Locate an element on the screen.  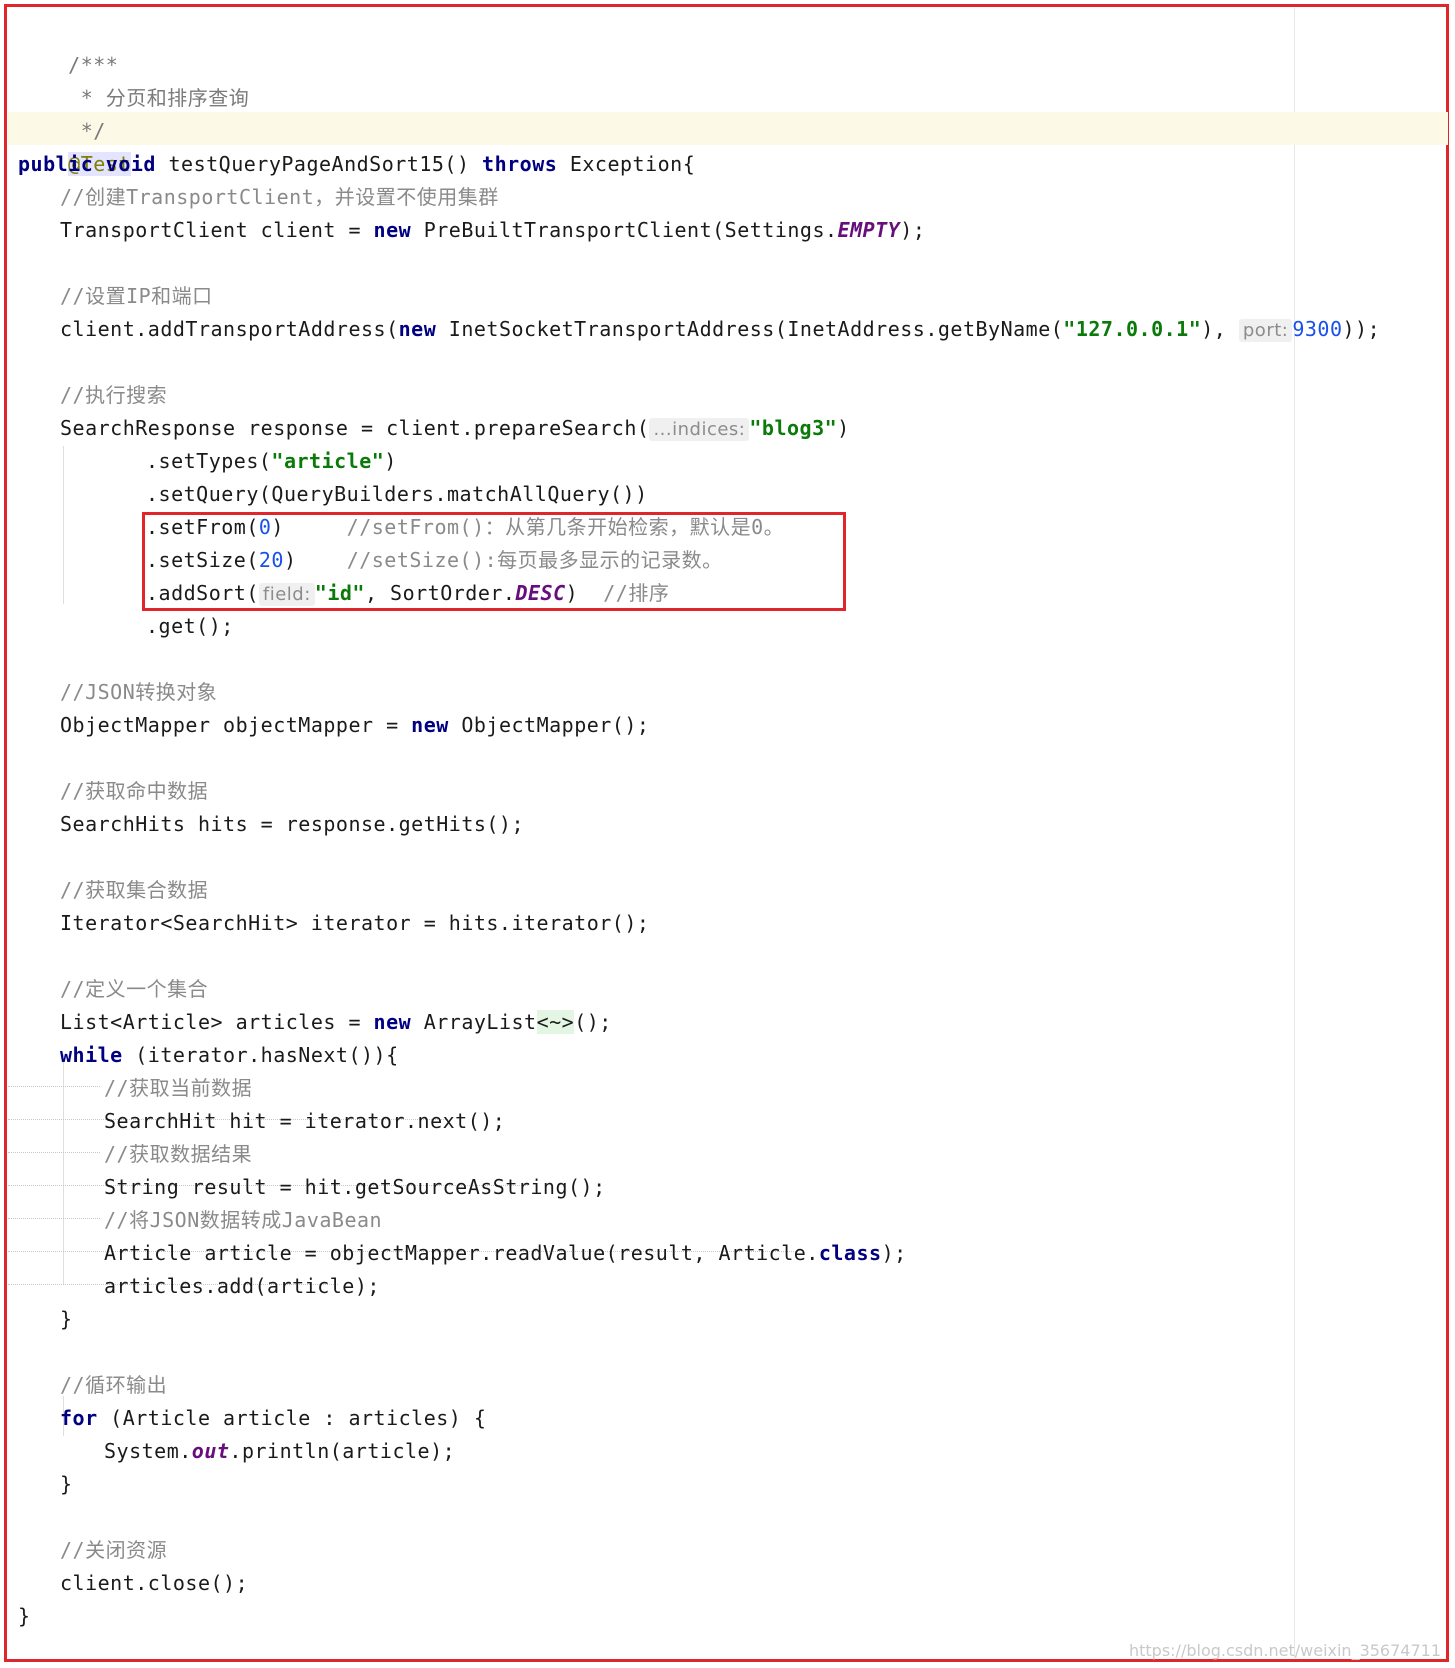
code-line: for (Article article : articles) { is located at coordinates (273, 1418).